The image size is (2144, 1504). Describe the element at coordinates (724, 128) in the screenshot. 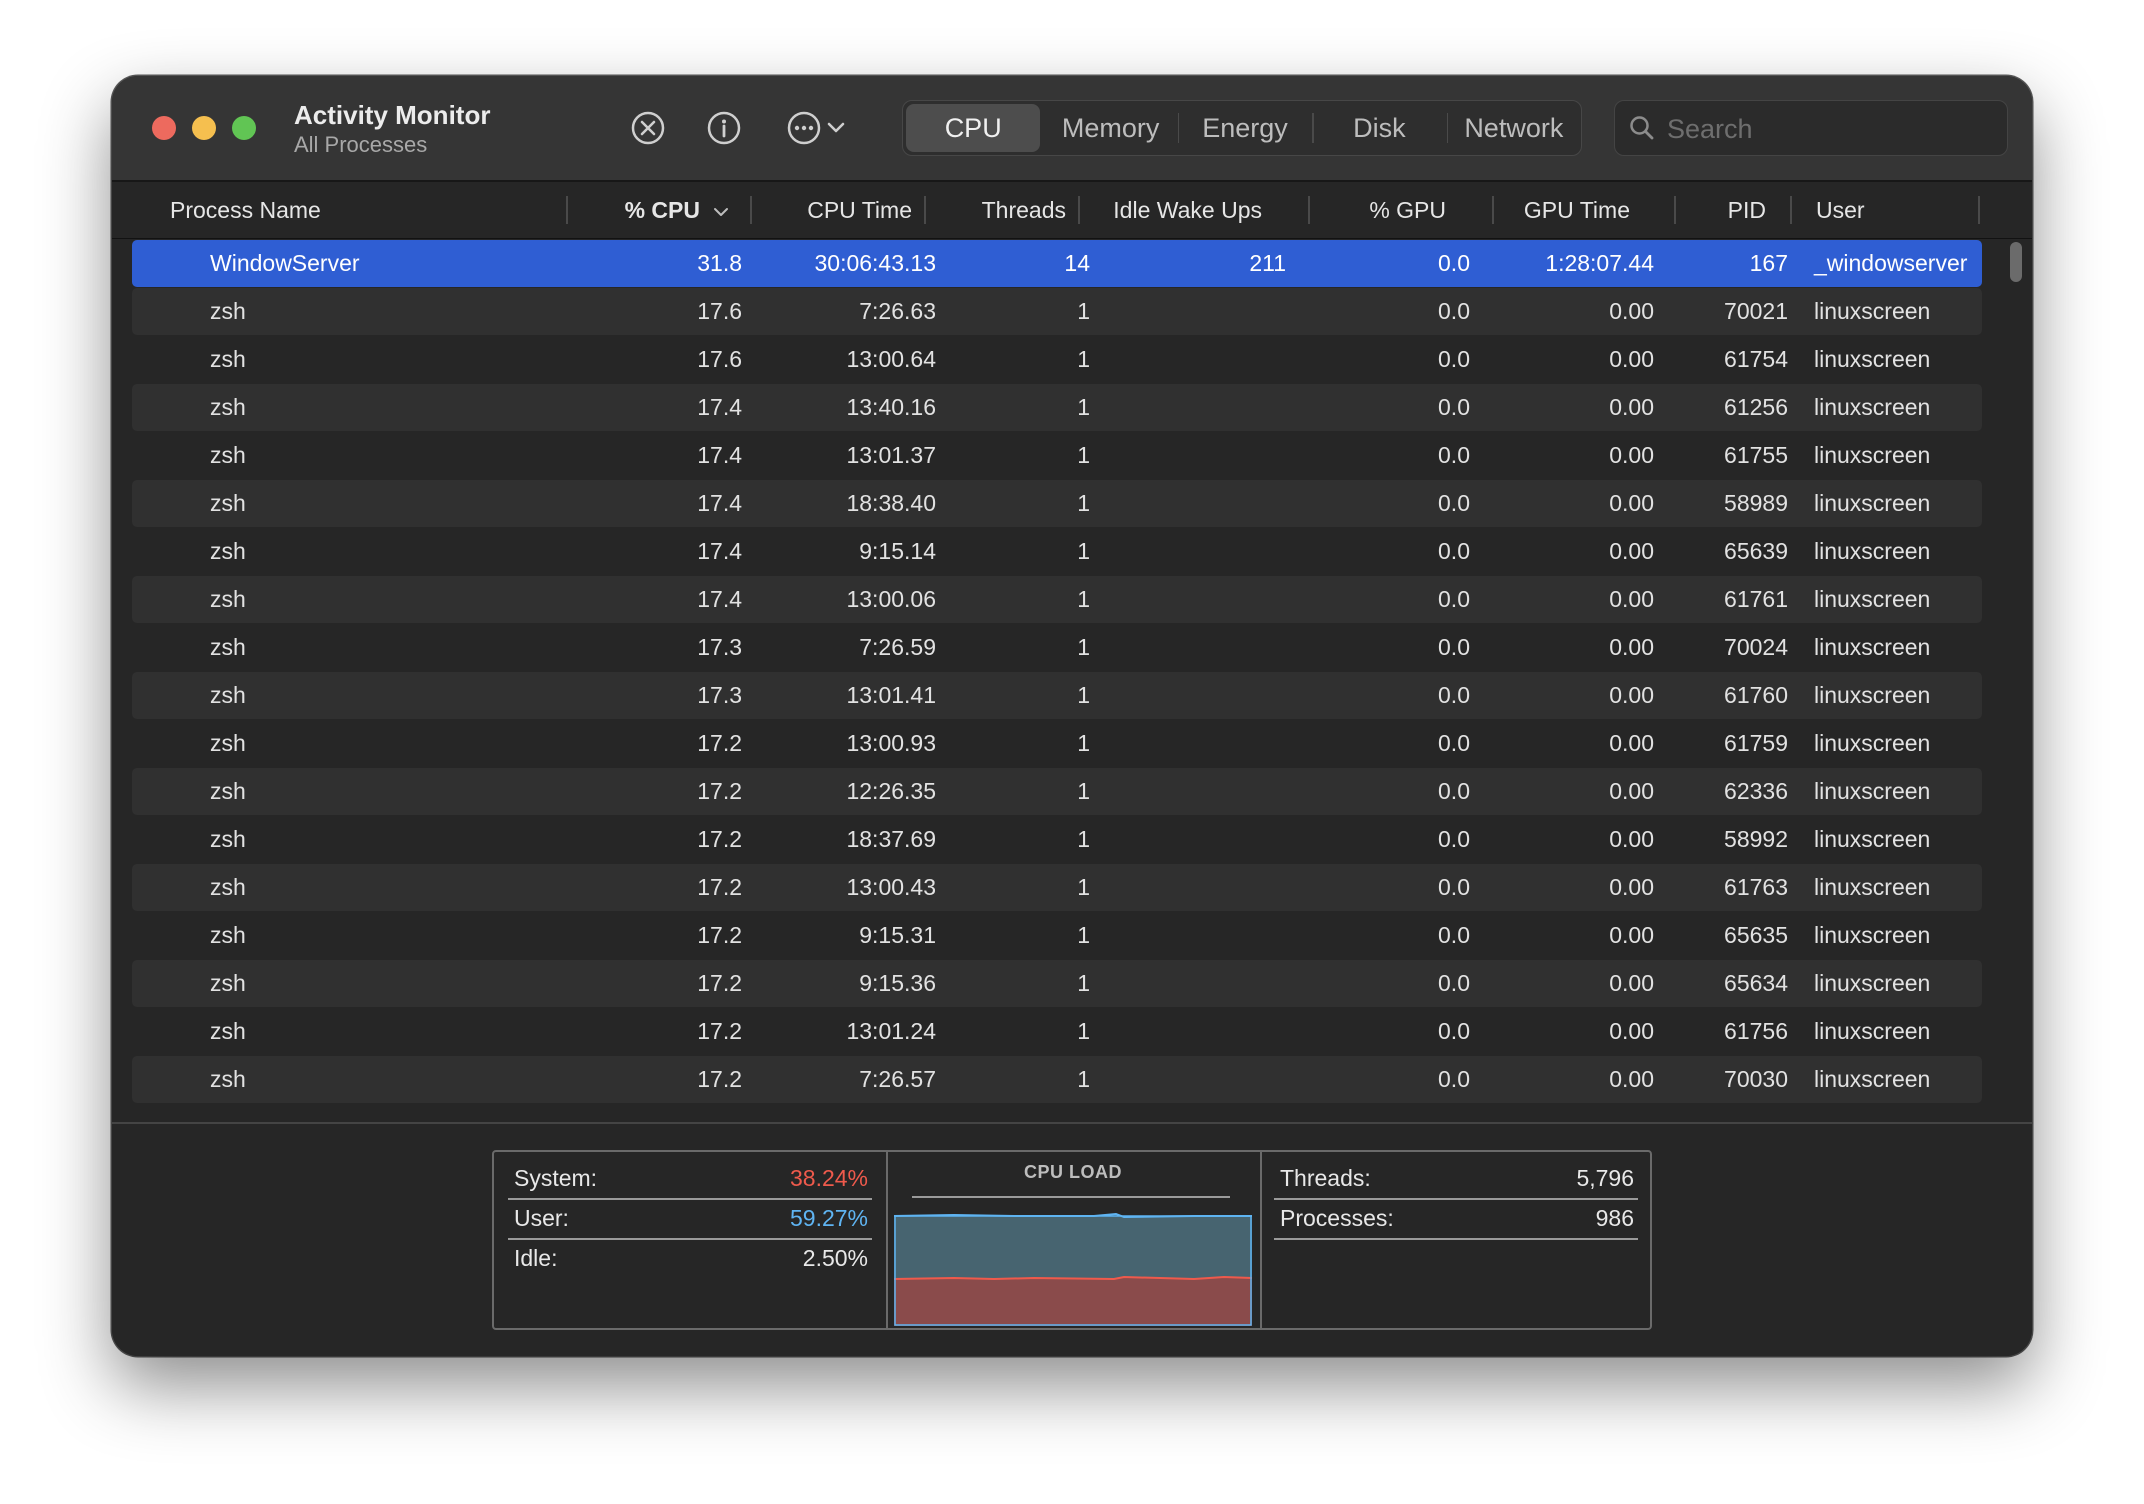

I see `info-icon` at that location.